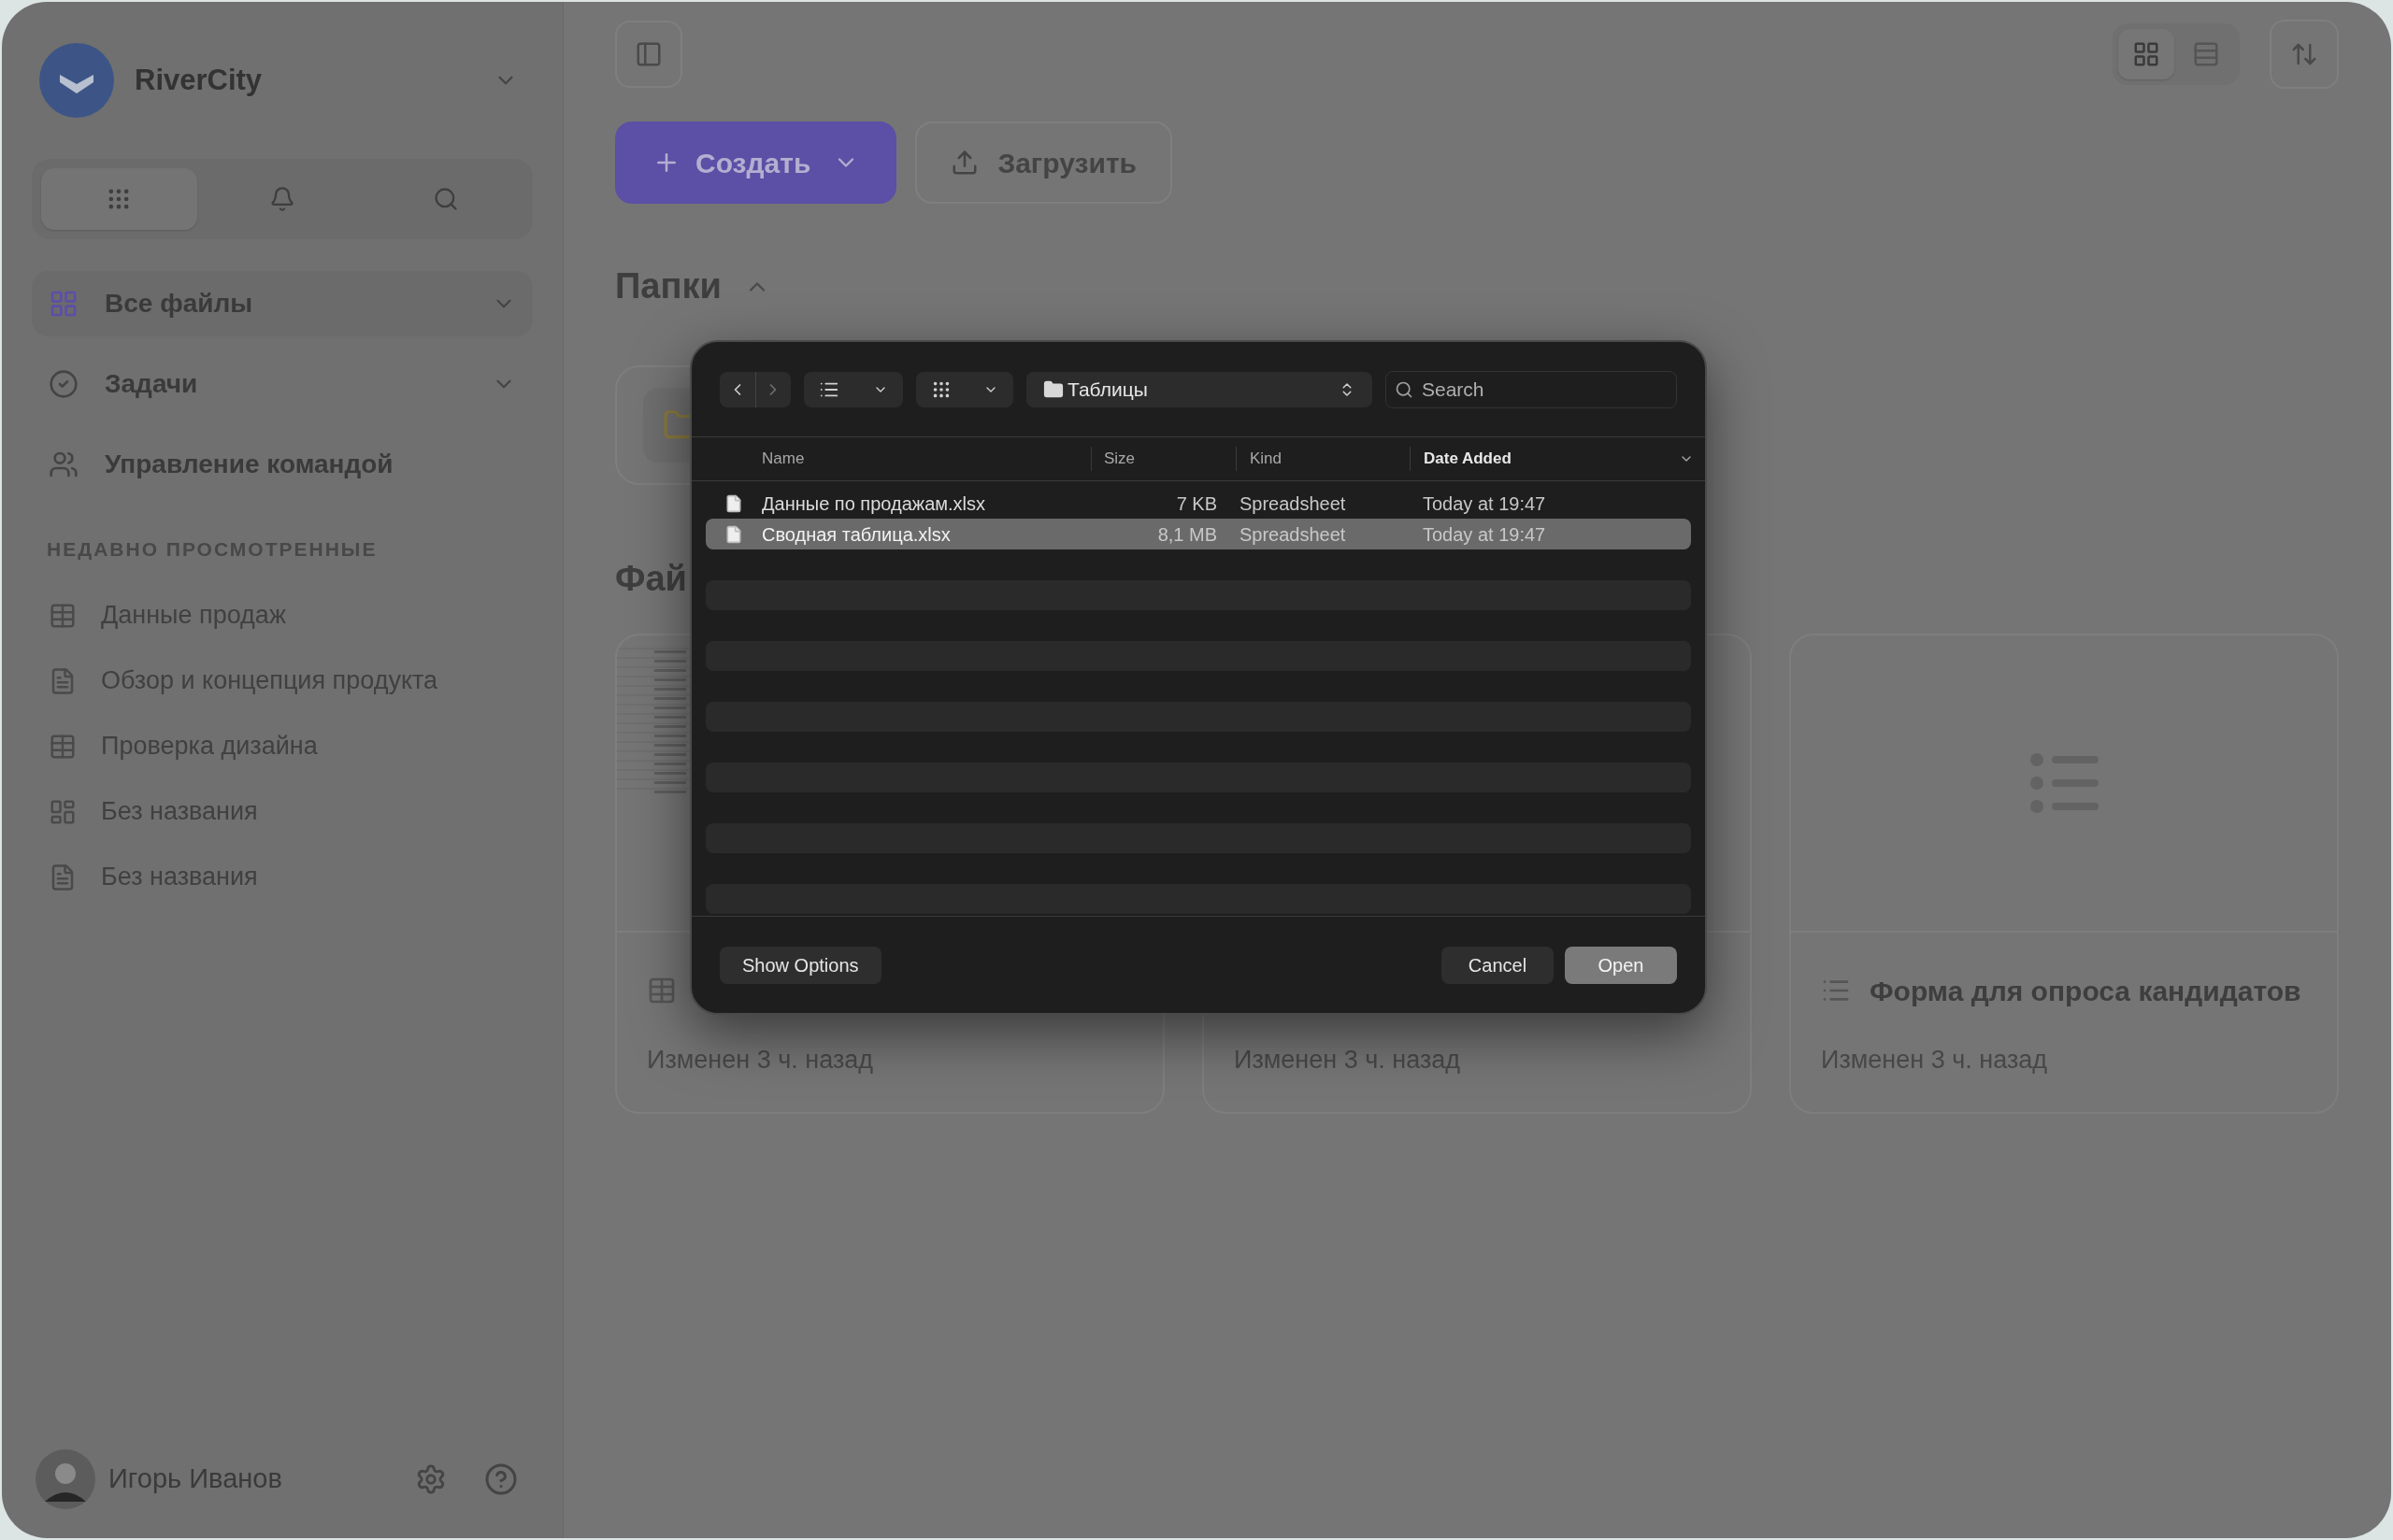  I want to click on column-header: Date Added, so click(1468, 459).